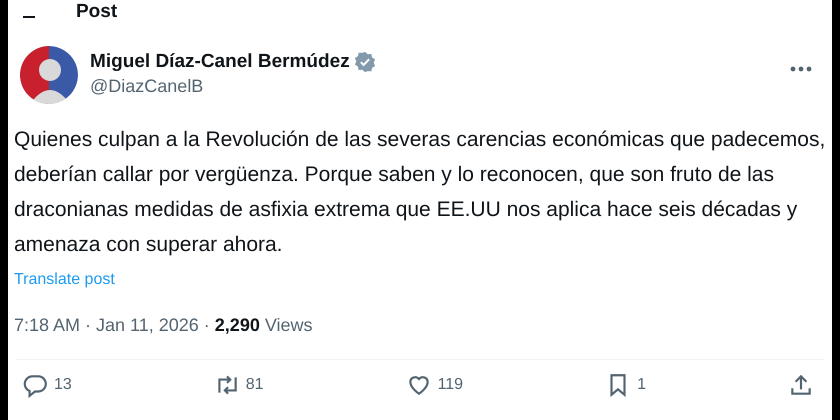  I want to click on more-options-icon, so click(801, 69).